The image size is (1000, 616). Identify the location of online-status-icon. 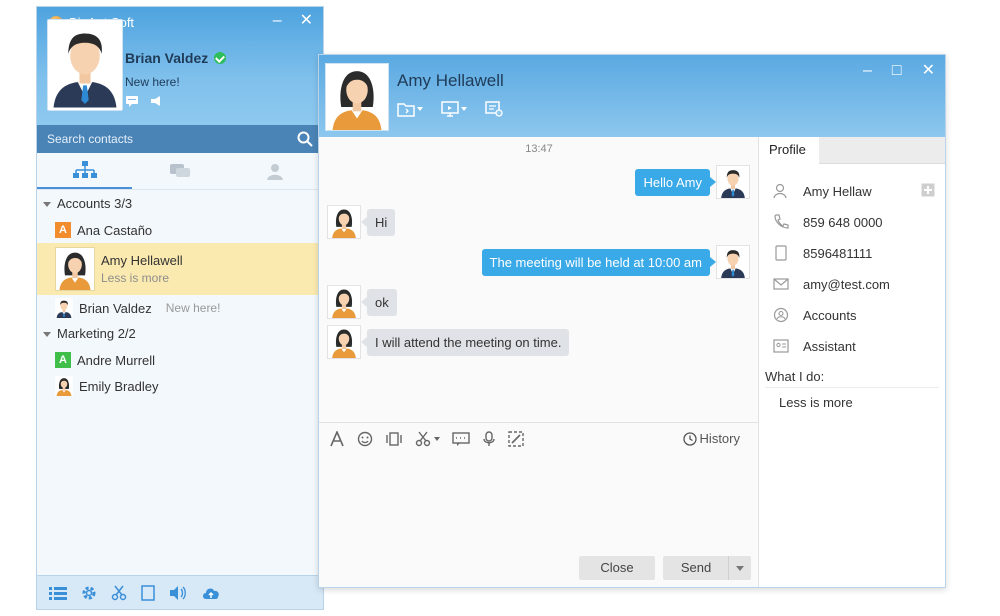
(220, 58).